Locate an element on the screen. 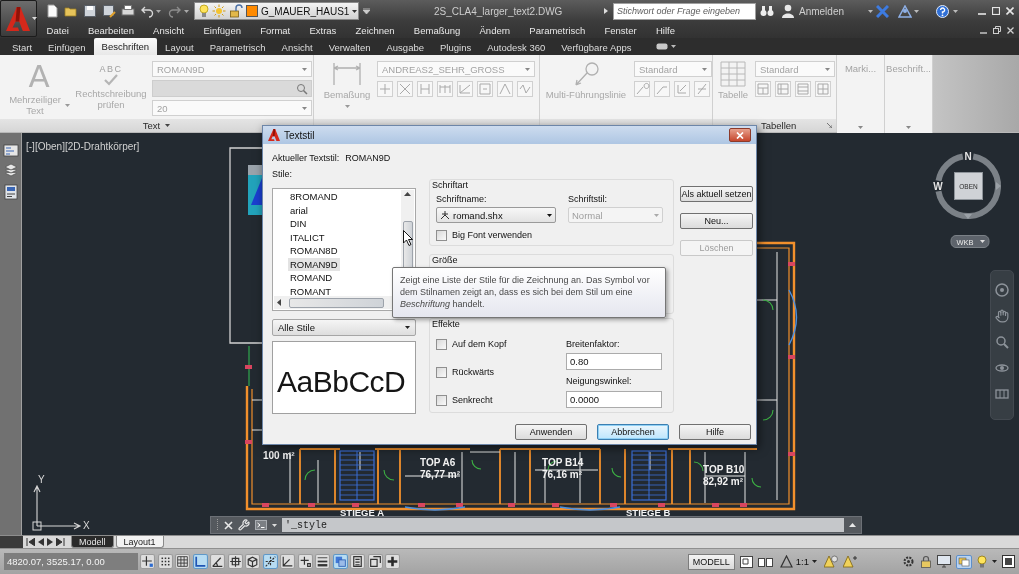  style-list-item: 8ROMAND is located at coordinates (314, 197).